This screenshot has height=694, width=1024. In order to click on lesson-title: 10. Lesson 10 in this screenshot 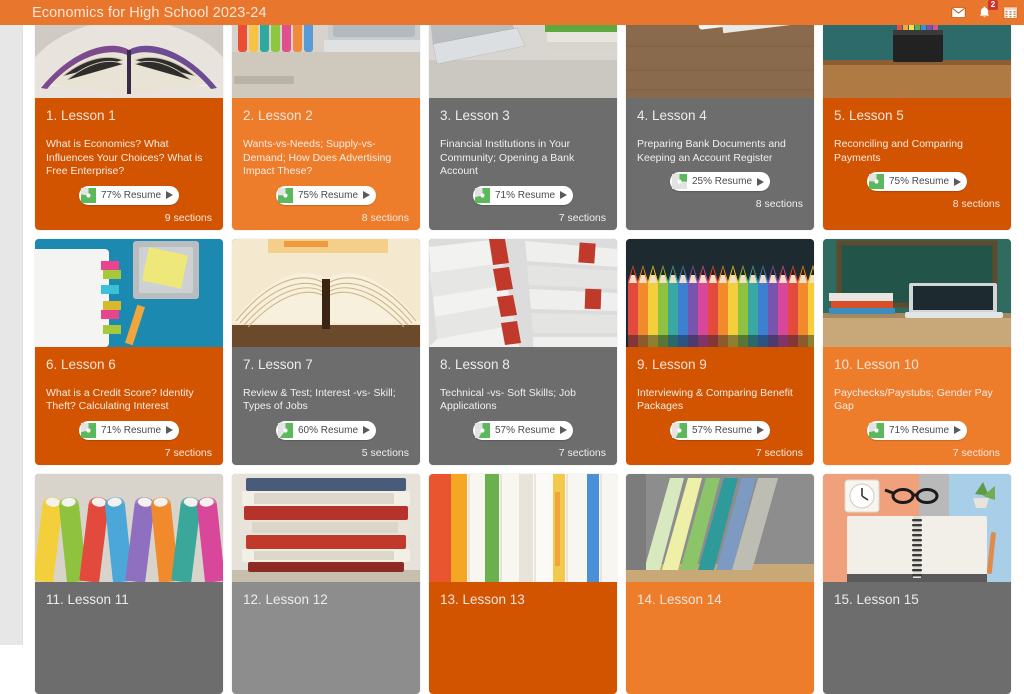, I will do `click(876, 364)`.